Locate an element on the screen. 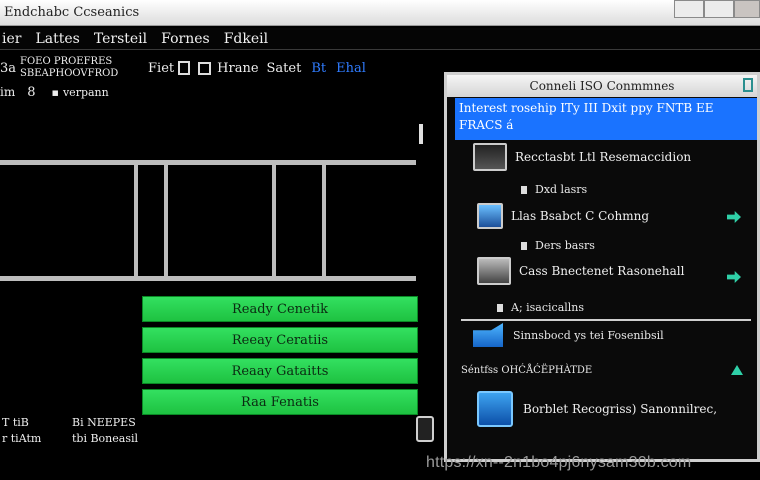 The width and height of the screenshot is (760, 480). maximize-button is located at coordinates (719, 9).